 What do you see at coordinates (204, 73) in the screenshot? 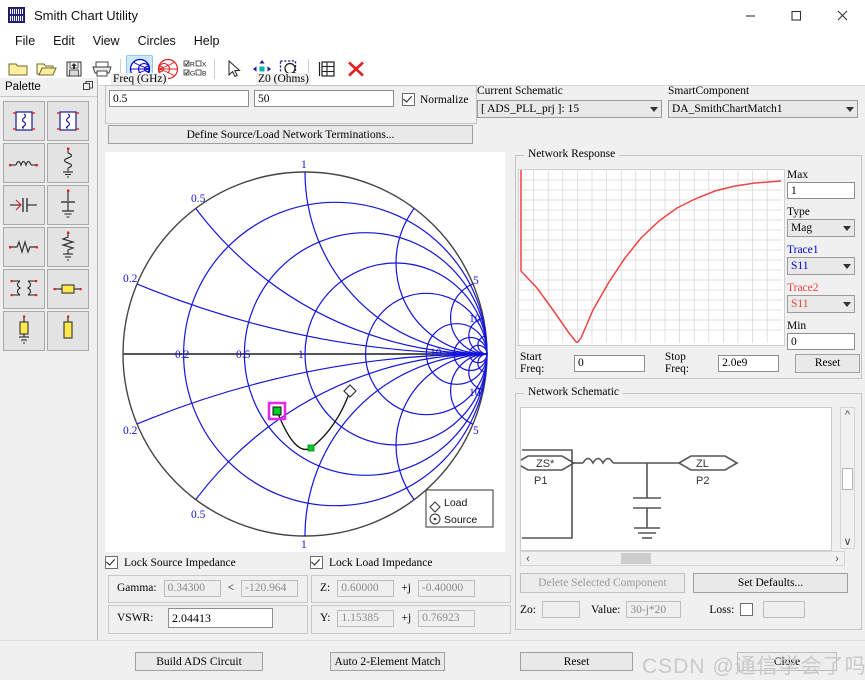
I see `svg-text: B` at bounding box center [204, 73].